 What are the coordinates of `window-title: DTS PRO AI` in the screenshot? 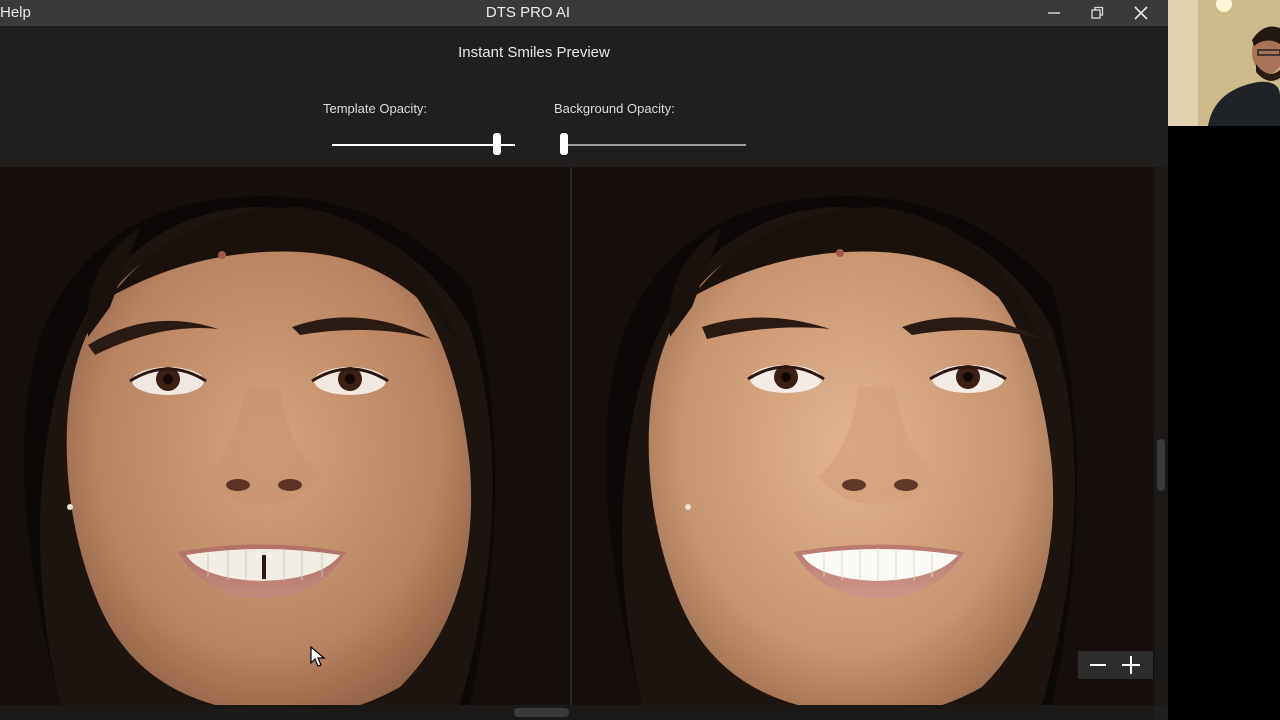 It's located at (528, 12).